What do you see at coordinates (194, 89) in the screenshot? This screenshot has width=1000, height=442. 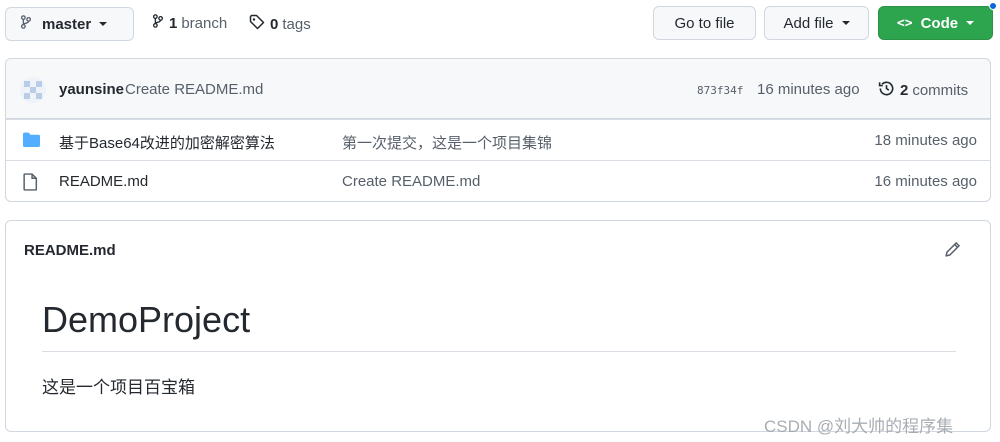 I see `commit-message: Create README.md` at bounding box center [194, 89].